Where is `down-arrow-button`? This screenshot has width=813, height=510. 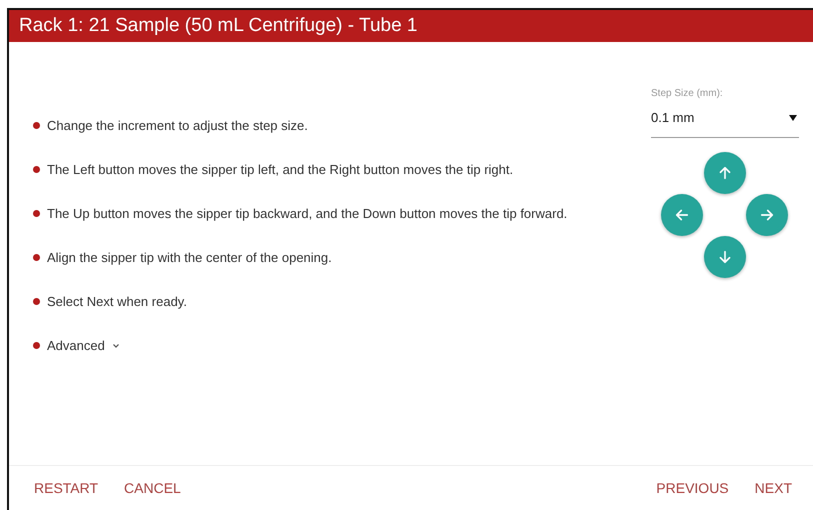 down-arrow-button is located at coordinates (725, 257).